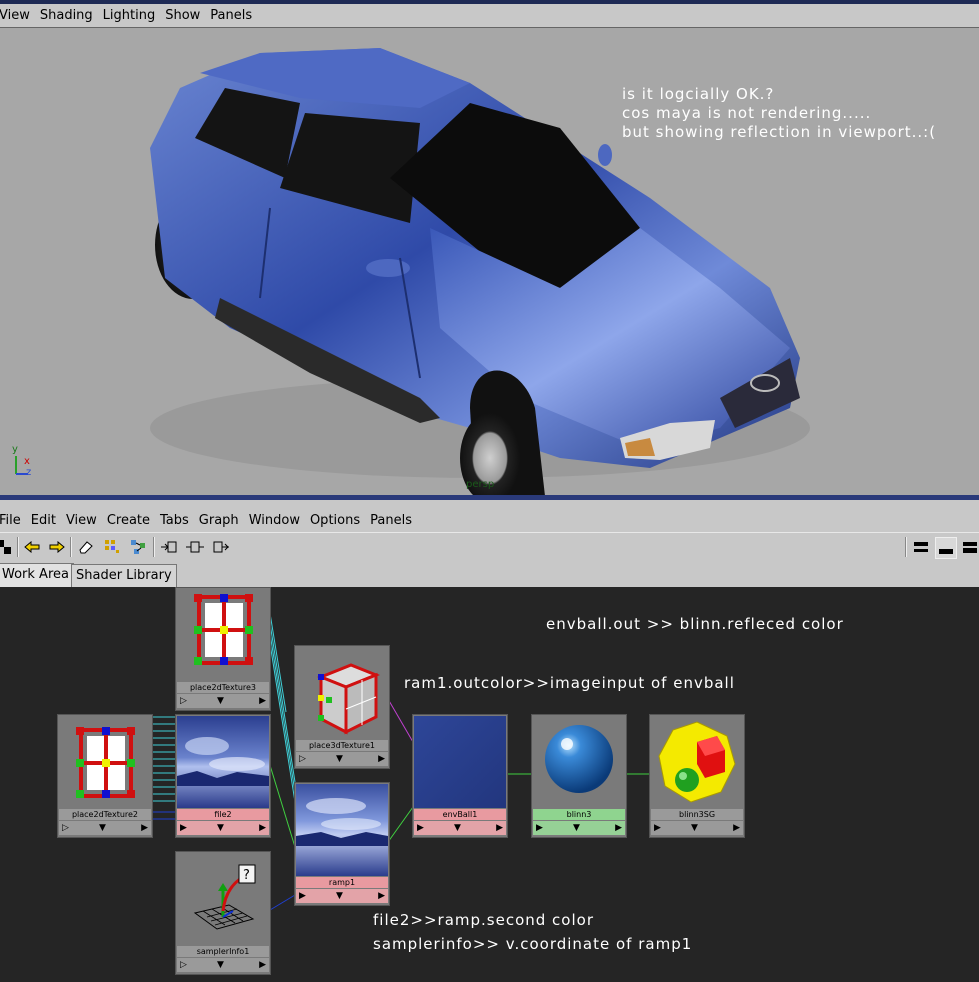  What do you see at coordinates (480, 484) in the screenshot?
I see `camera-label: persp` at bounding box center [480, 484].